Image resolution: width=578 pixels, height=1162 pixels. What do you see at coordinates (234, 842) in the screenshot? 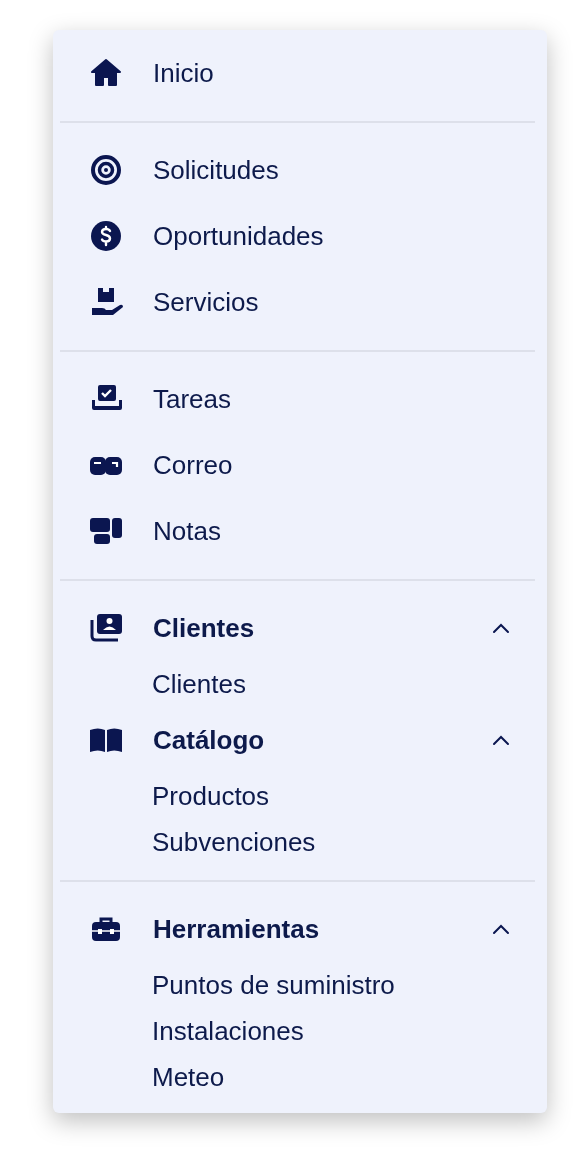
I see `nav-sublink: Subvenciones` at bounding box center [234, 842].